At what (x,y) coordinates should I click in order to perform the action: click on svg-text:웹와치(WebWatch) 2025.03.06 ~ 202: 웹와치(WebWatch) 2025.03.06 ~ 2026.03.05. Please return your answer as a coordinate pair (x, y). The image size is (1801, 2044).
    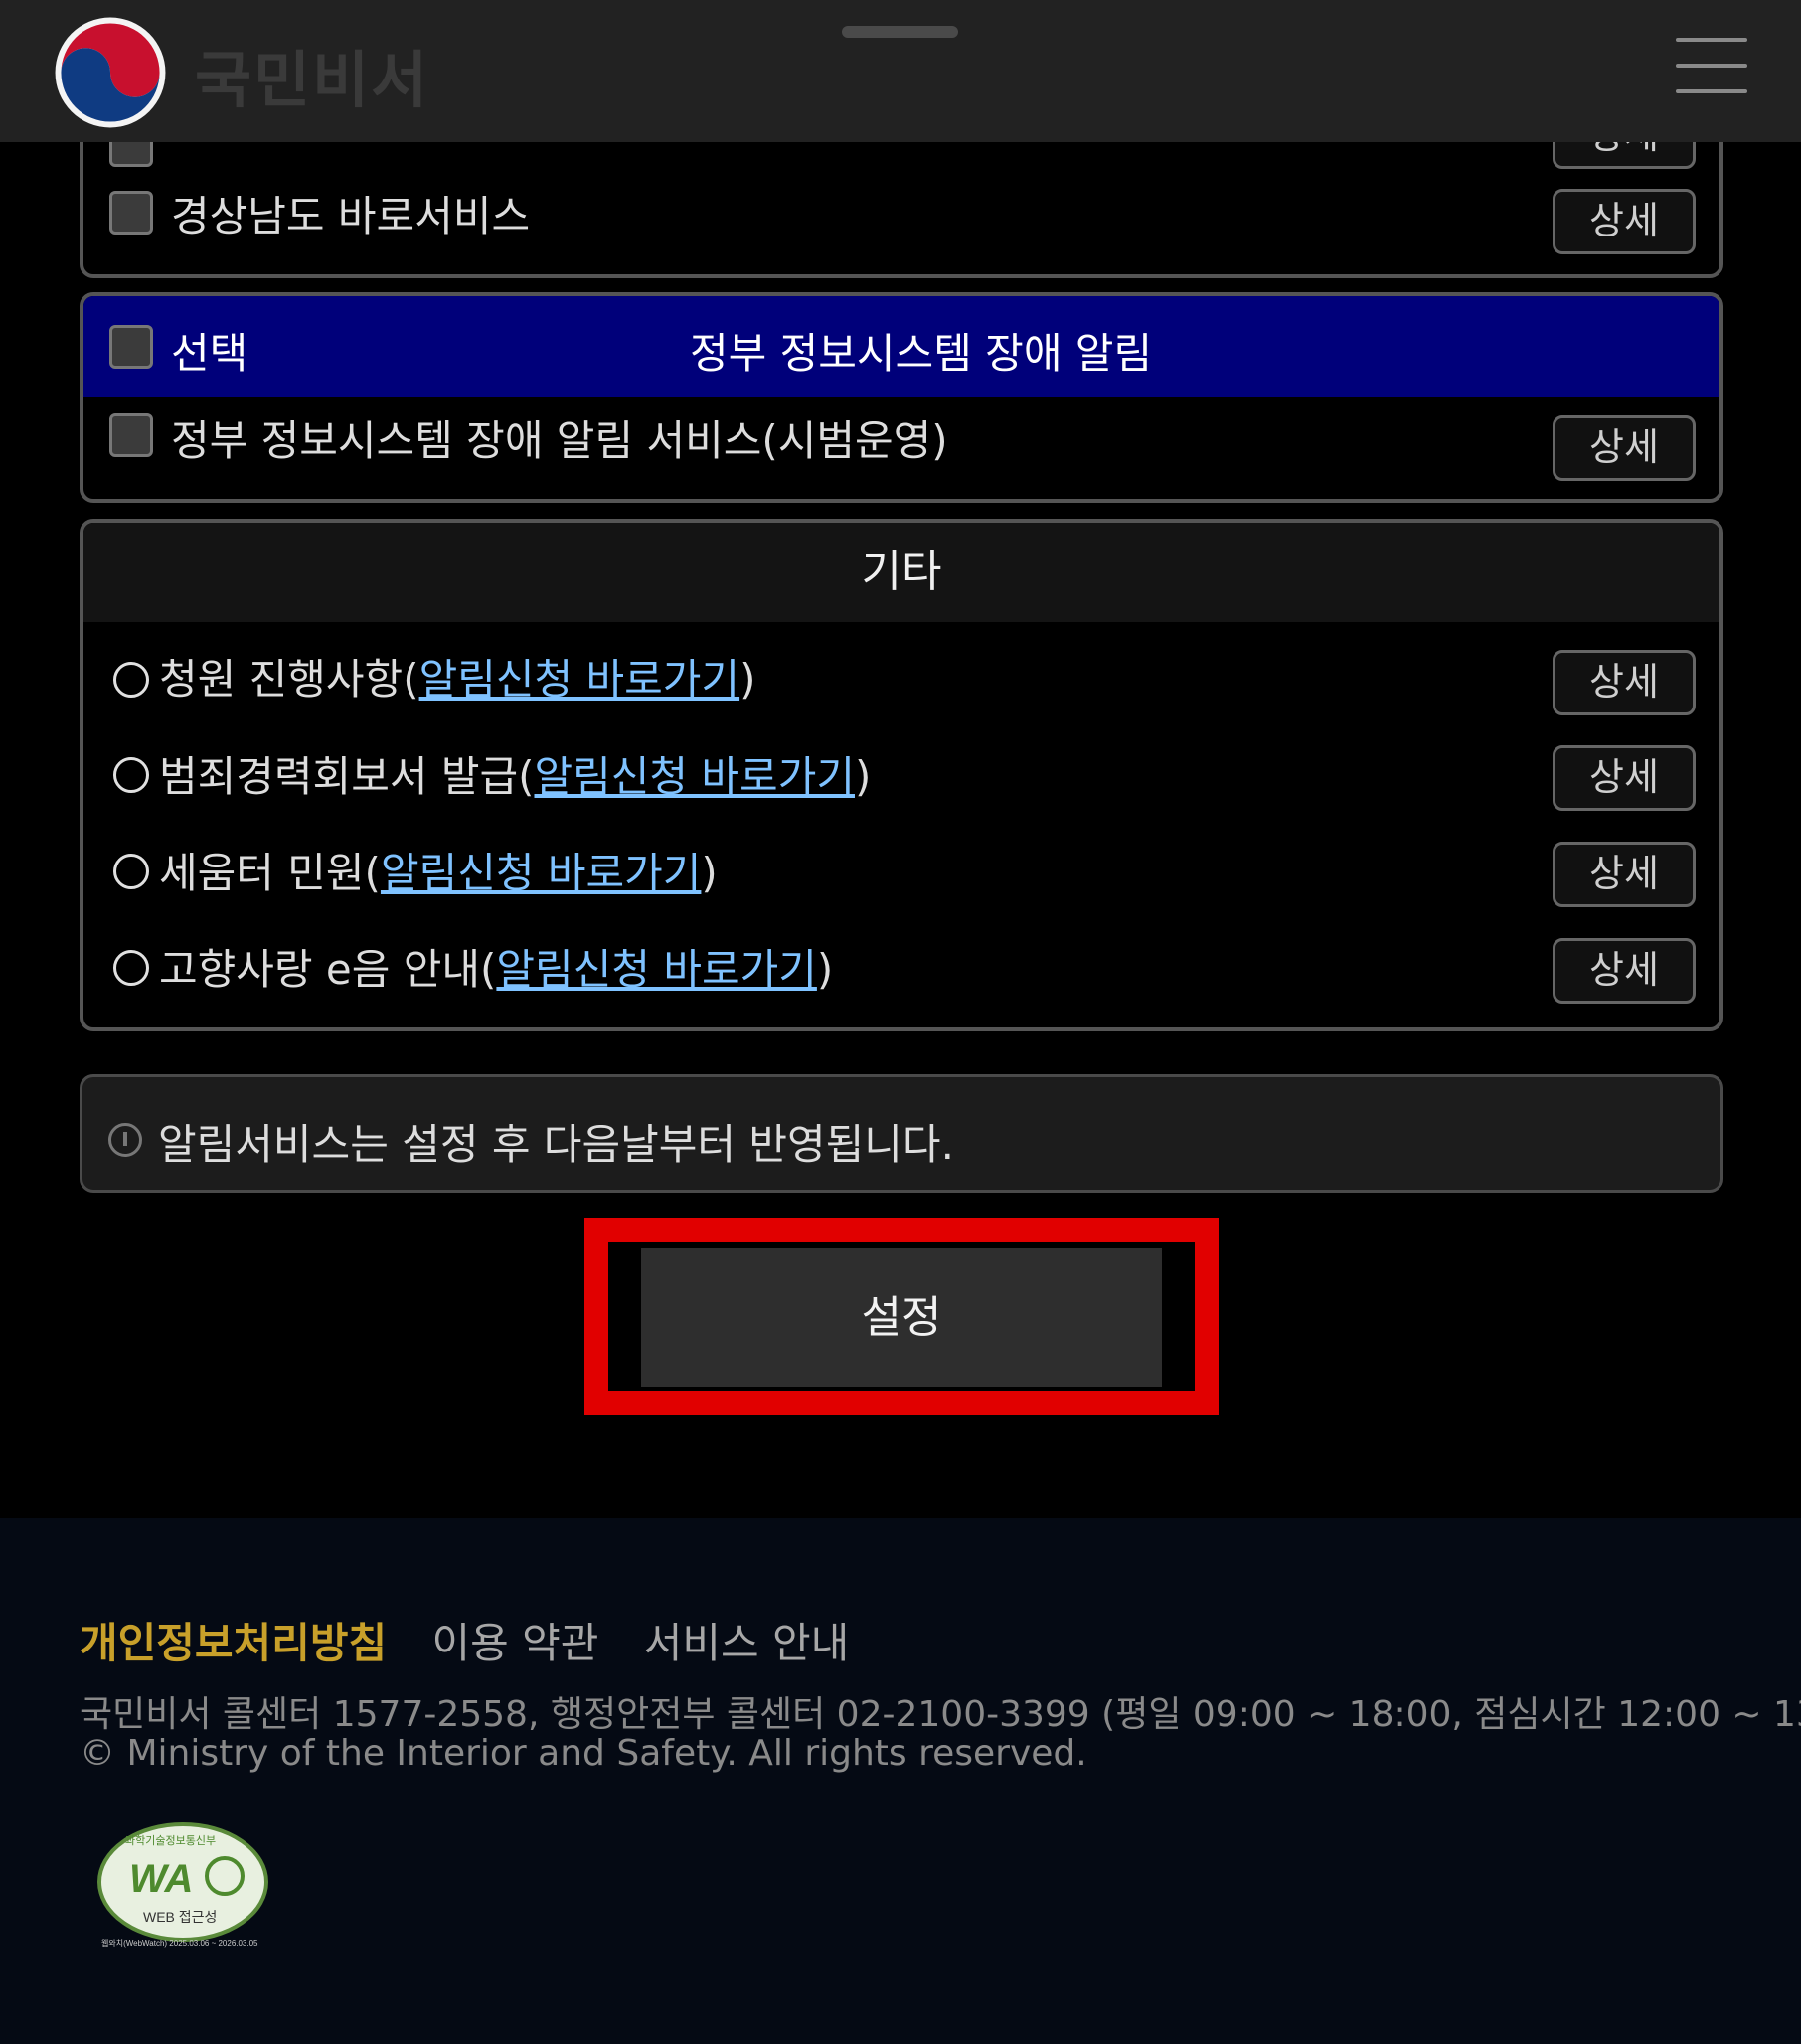
    Looking at the image, I should click on (179, 1943).